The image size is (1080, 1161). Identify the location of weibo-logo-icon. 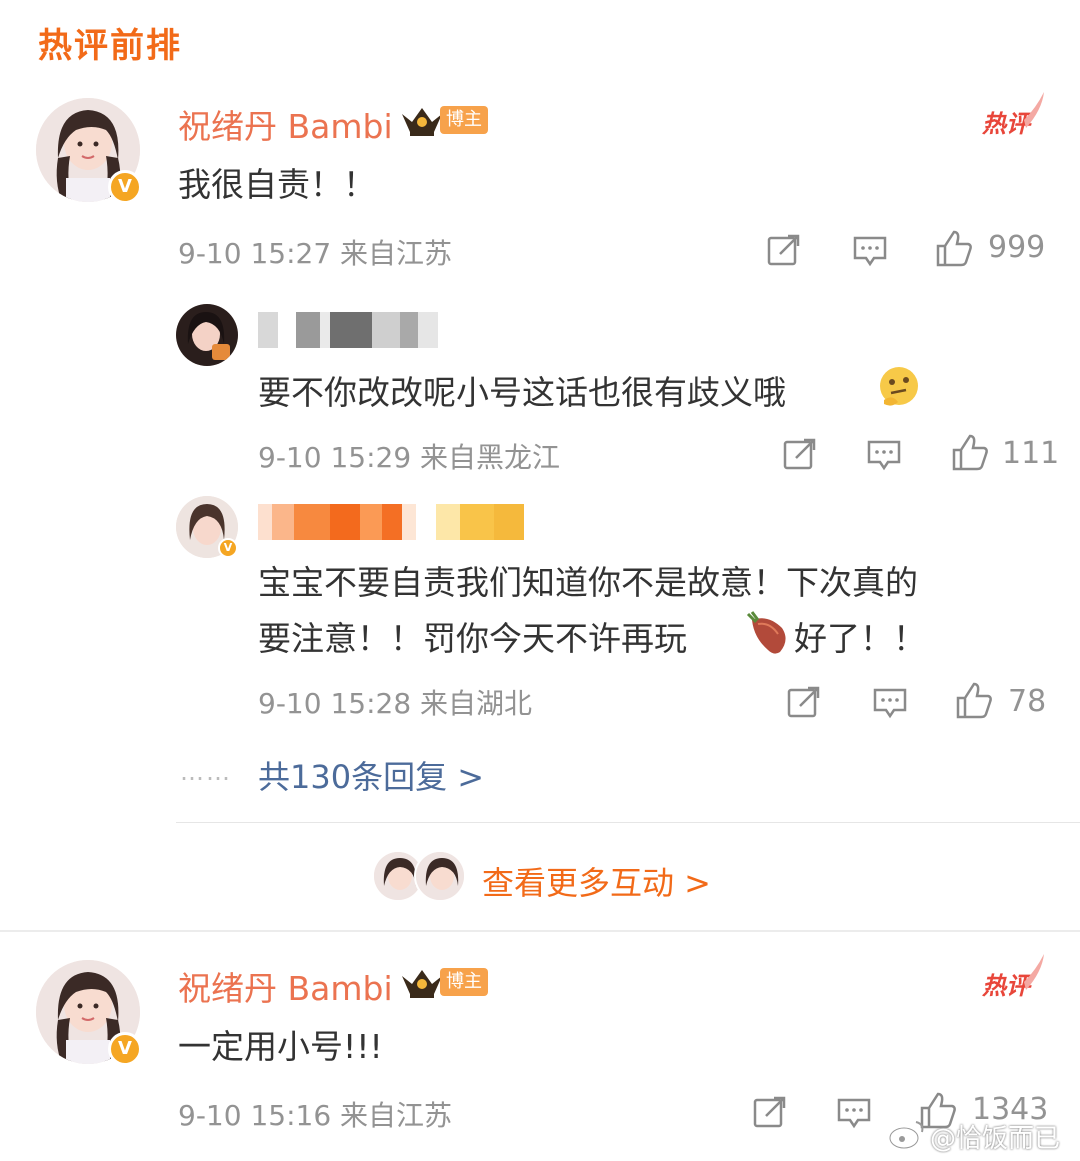
(906, 1135).